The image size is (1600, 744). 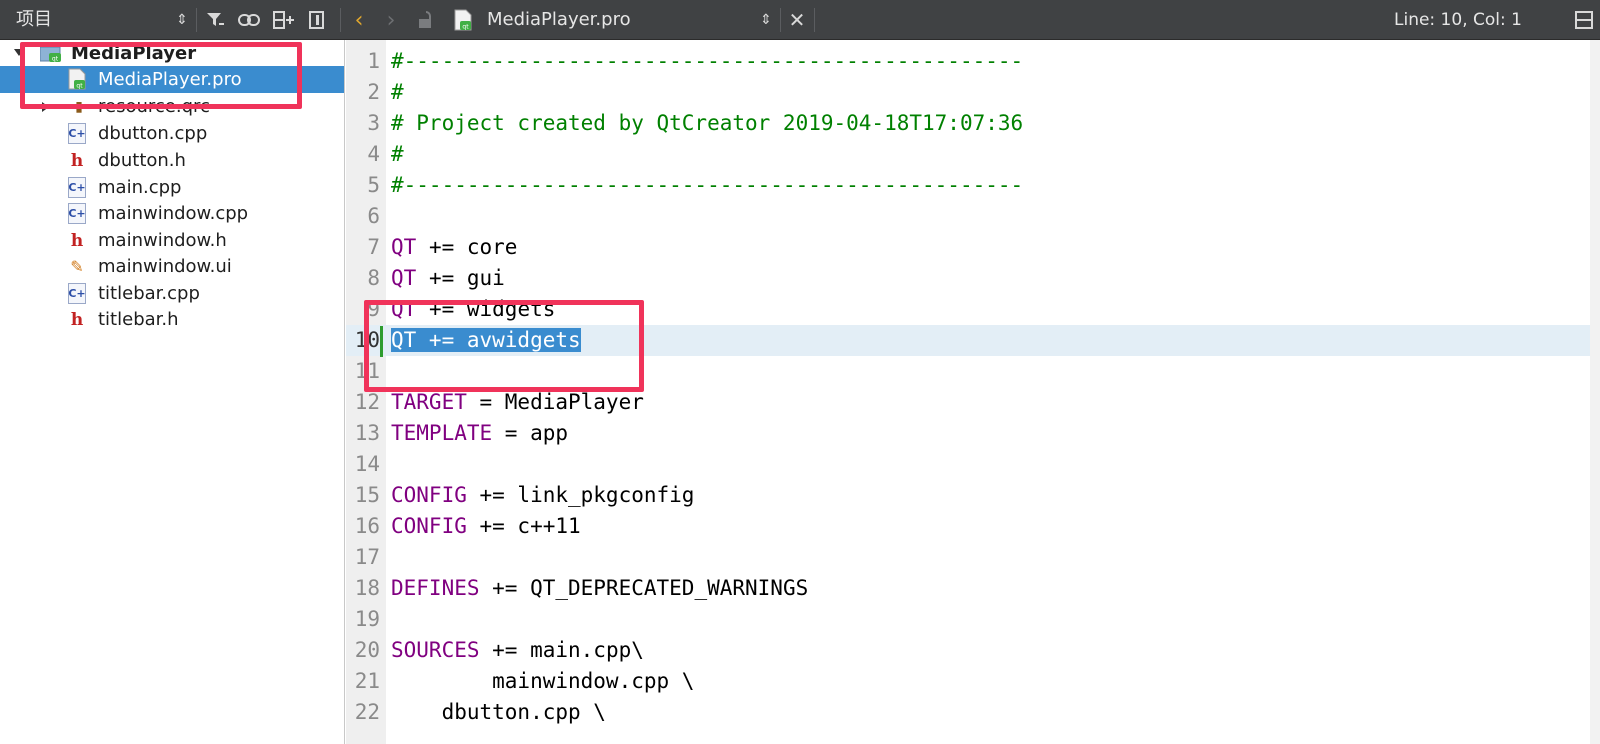 I want to click on code-keyword: CONFIG, so click(x=429, y=526).